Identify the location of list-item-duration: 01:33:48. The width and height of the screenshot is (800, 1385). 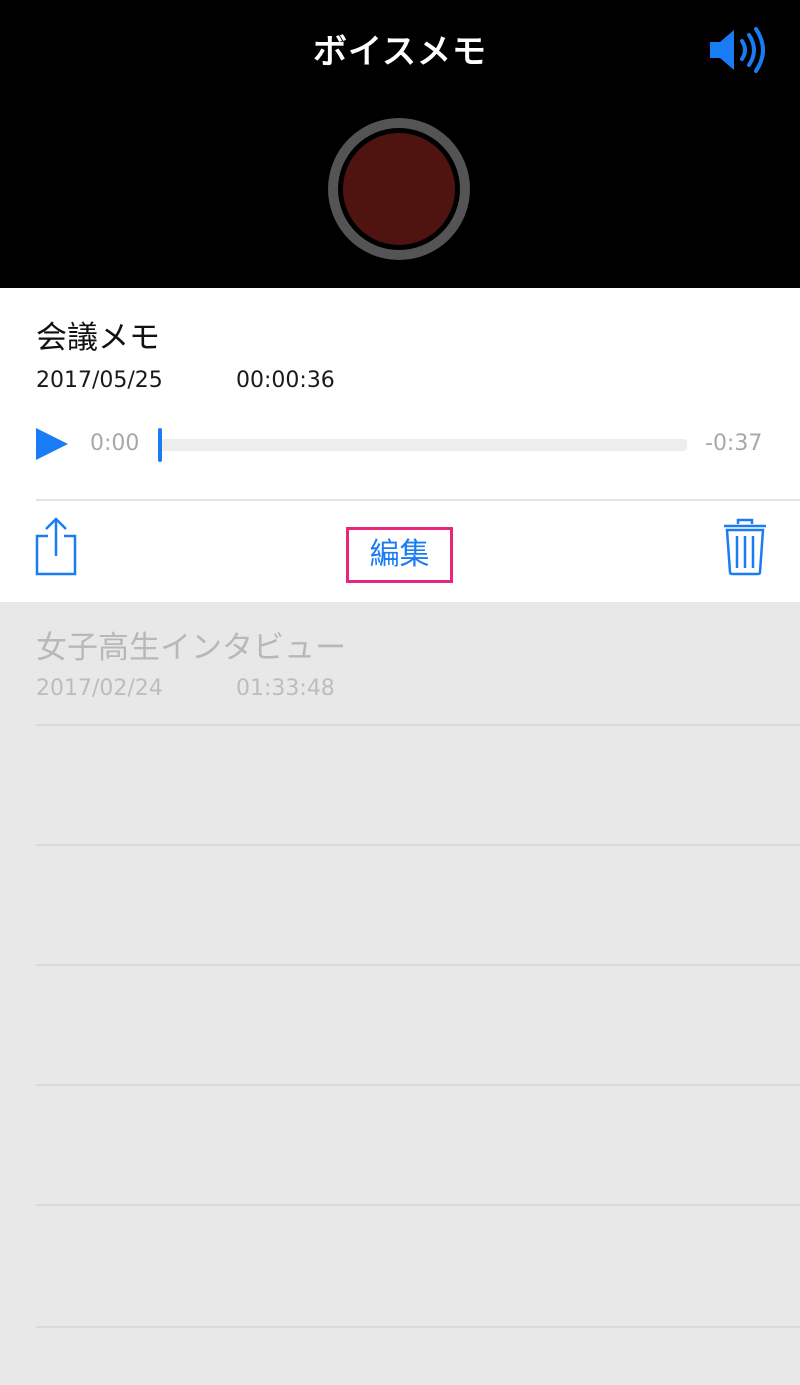
(285, 688).